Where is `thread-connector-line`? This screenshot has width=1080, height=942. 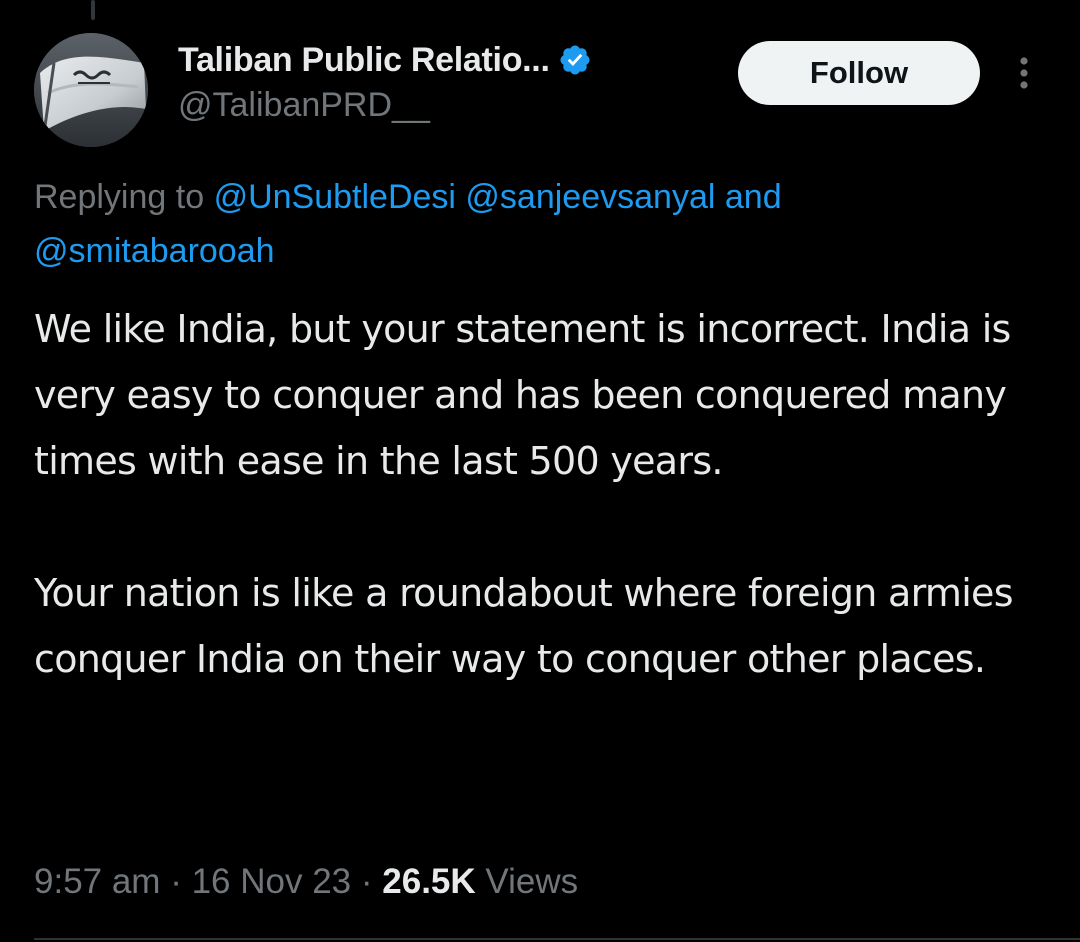 thread-connector-line is located at coordinates (93, 10).